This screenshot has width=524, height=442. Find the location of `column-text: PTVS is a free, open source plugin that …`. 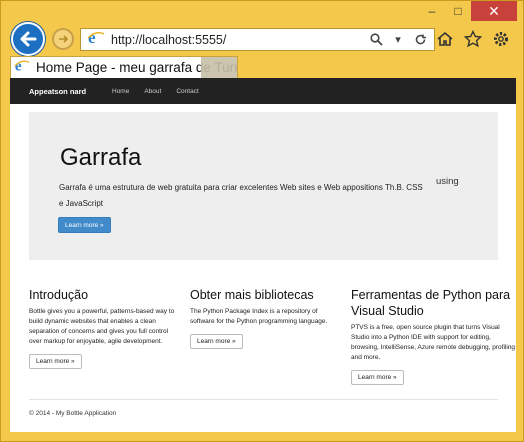

column-text: PTVS is a free, open source plugin that … is located at coordinates (433, 342).